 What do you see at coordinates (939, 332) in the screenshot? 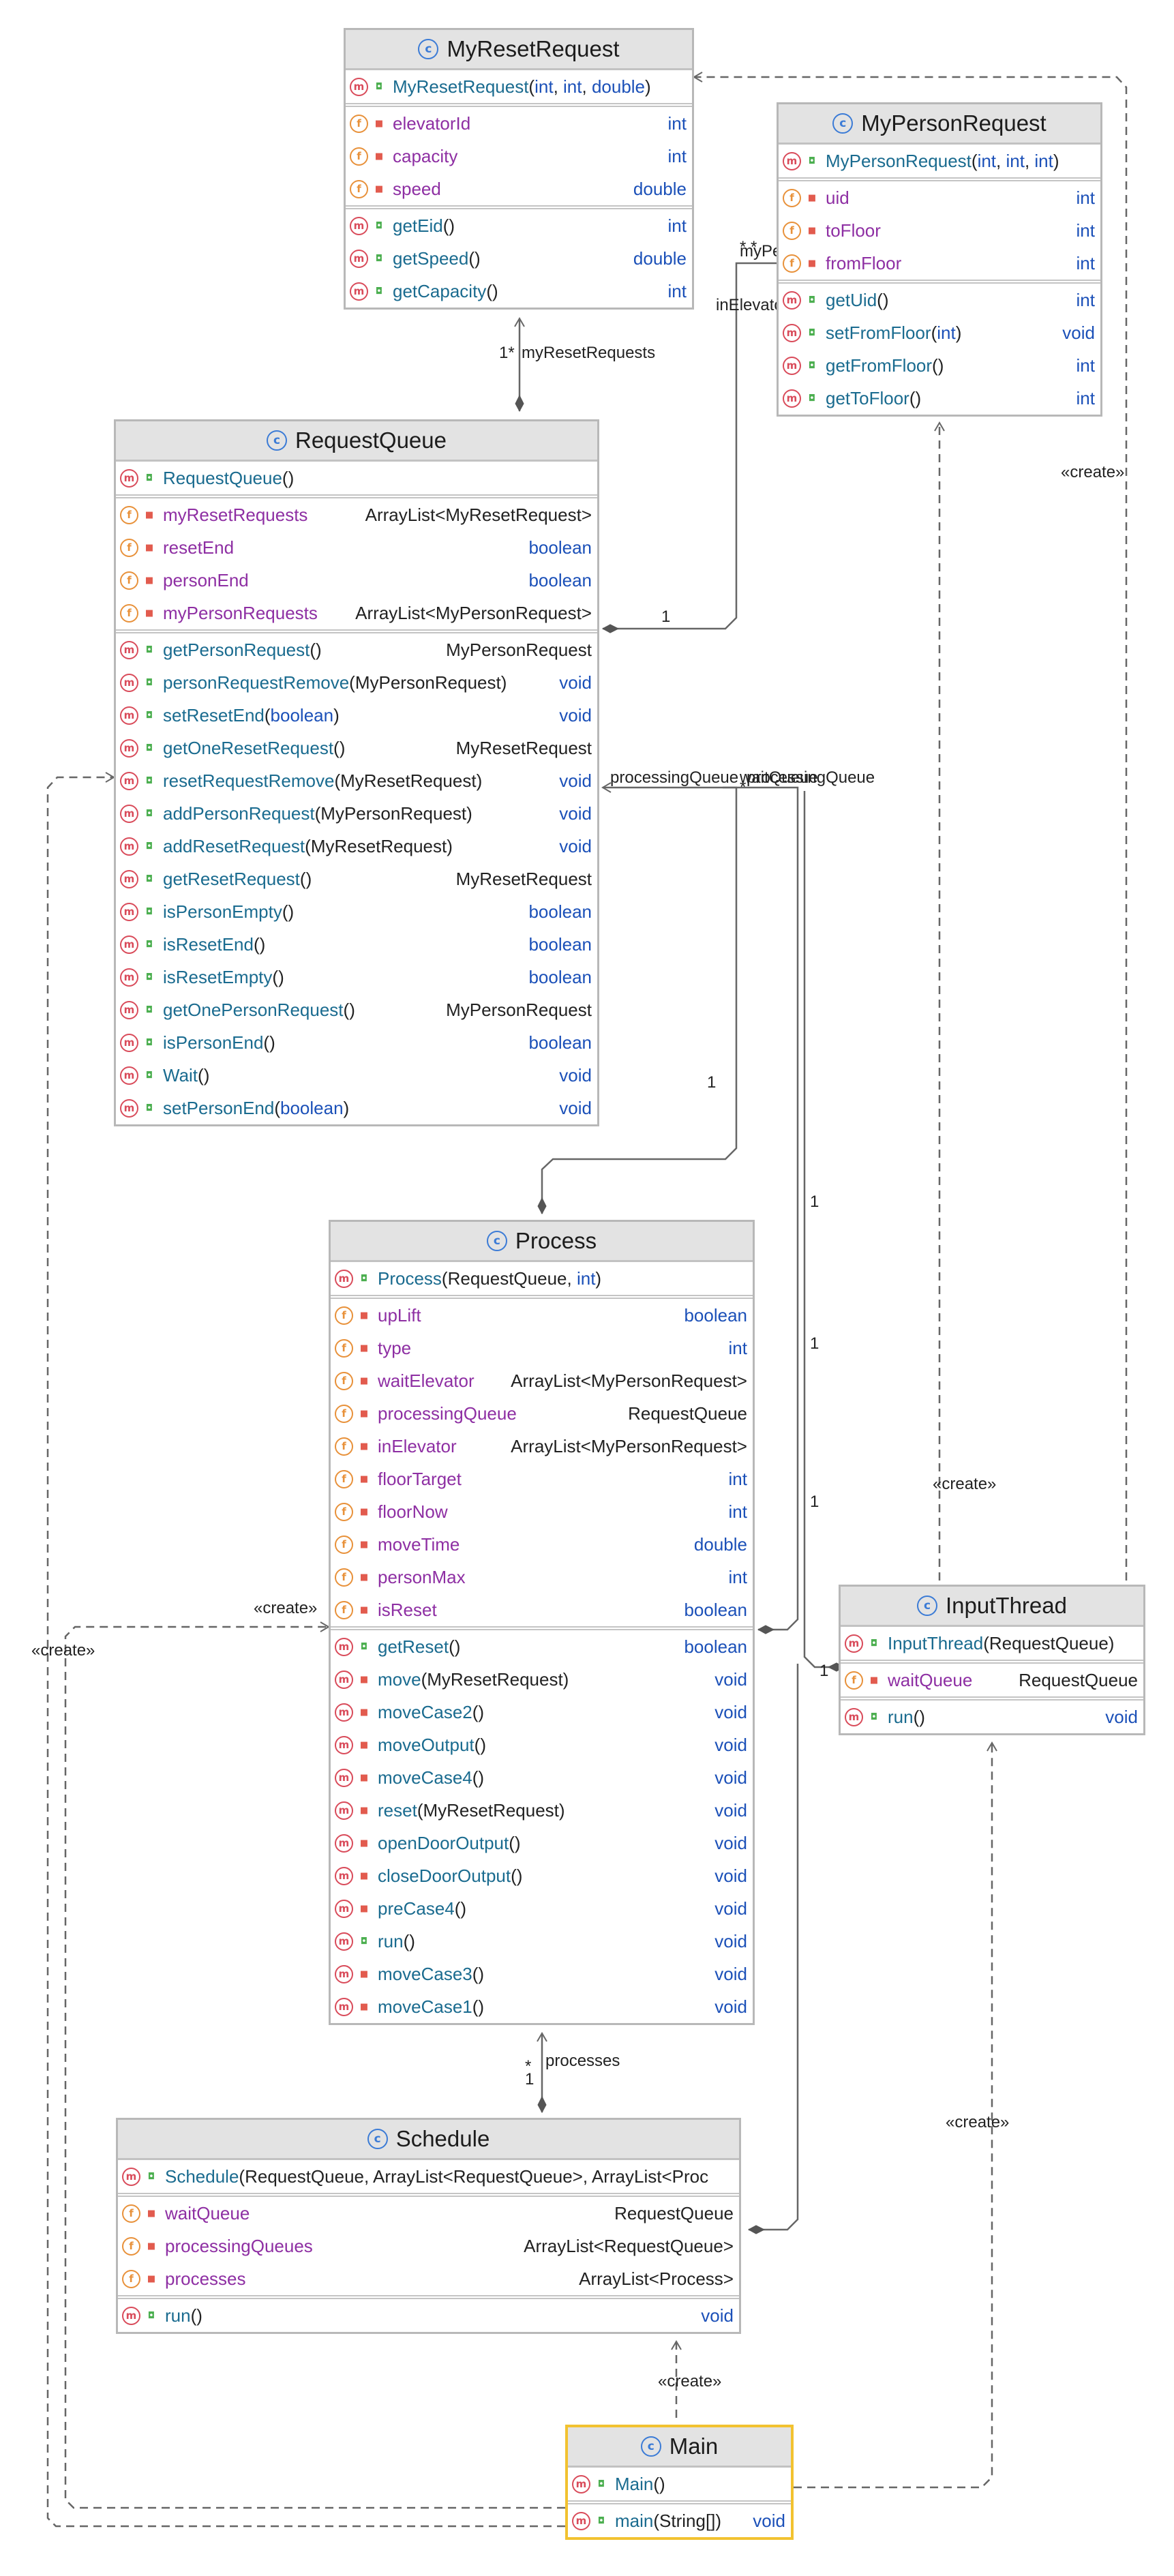
I see `method-row-set-from-floor: m ◘ setFromFloor (int) void` at bounding box center [939, 332].